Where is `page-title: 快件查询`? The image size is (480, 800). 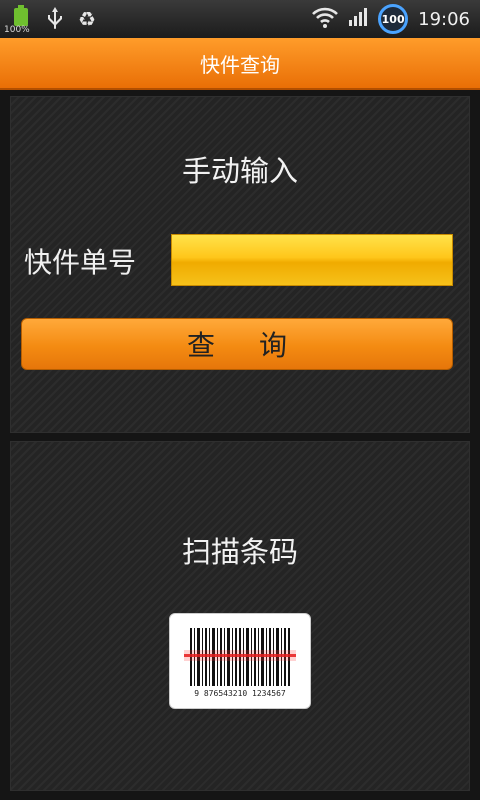
page-title: 快件查询 is located at coordinates (240, 64).